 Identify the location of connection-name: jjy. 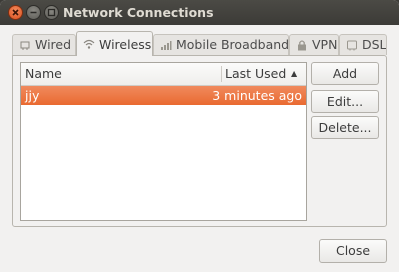
(32, 95).